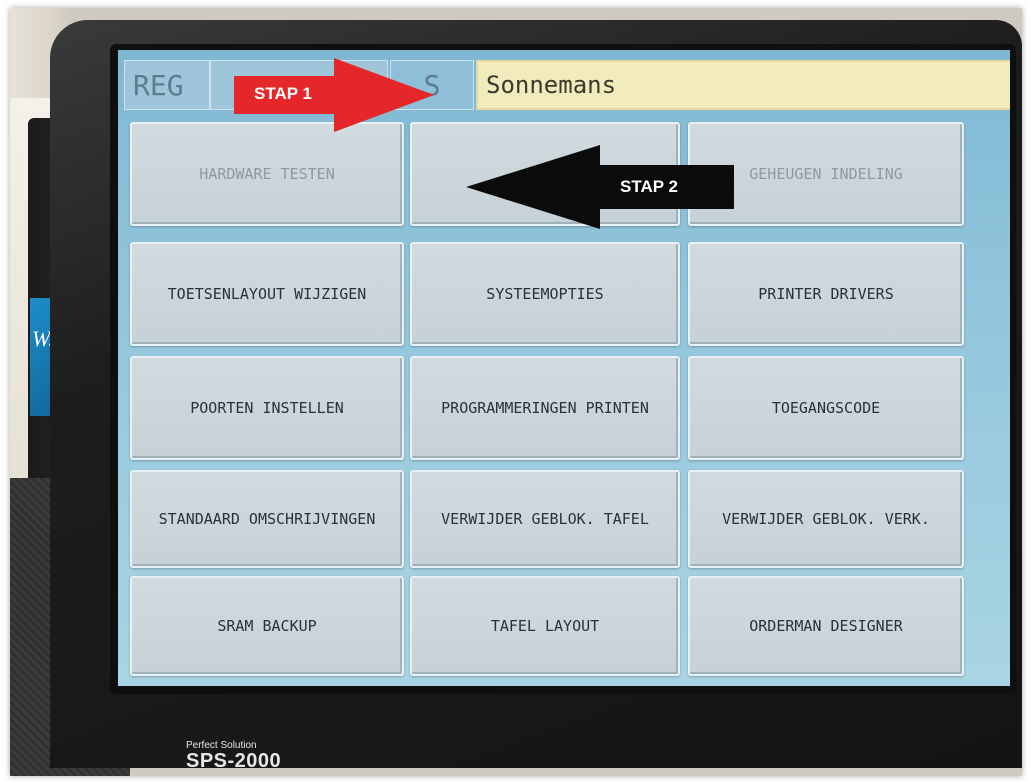 This screenshot has height=782, width=1030. What do you see at coordinates (234, 761) in the screenshot?
I see `brand-model: SPS-2000` at bounding box center [234, 761].